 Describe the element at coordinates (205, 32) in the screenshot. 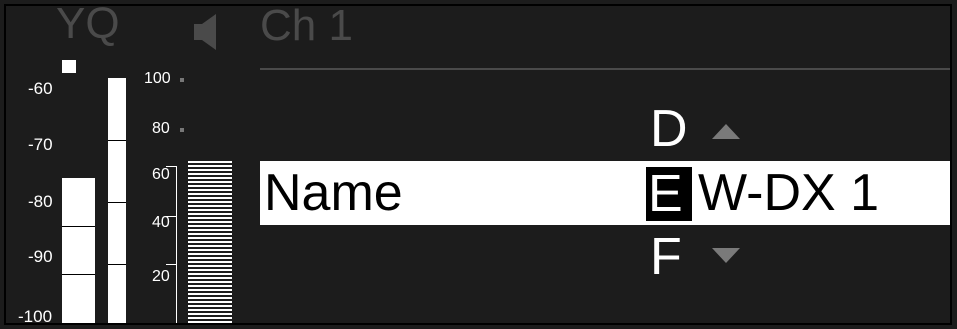

I see `speaker-icon` at that location.